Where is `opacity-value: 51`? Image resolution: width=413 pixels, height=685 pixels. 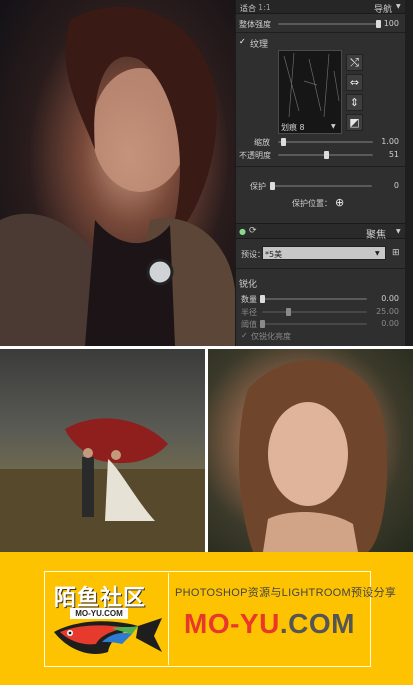 opacity-value: 51 is located at coordinates (393, 154).